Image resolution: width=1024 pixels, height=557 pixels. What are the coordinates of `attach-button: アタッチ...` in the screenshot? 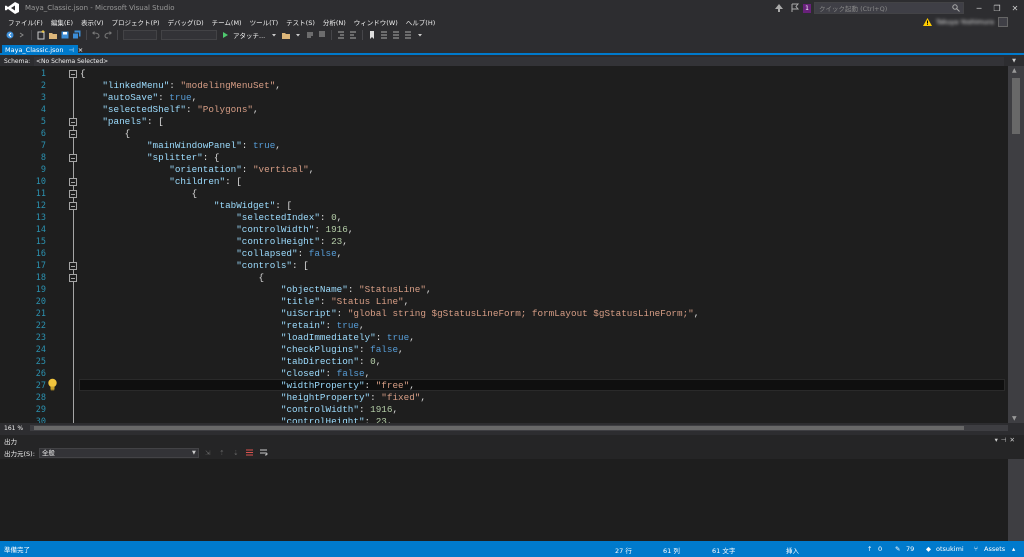 It's located at (249, 35).